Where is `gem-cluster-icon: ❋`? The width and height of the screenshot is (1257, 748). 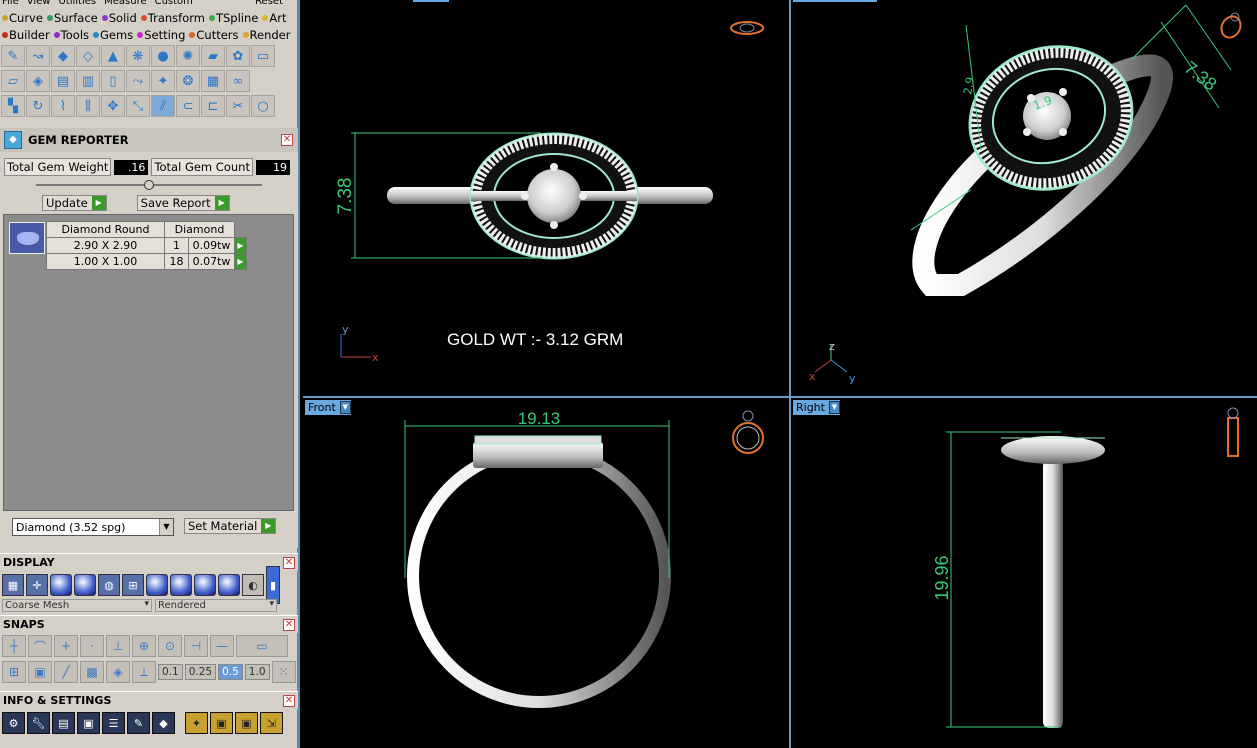 gem-cluster-icon: ❋ is located at coordinates (138, 56).